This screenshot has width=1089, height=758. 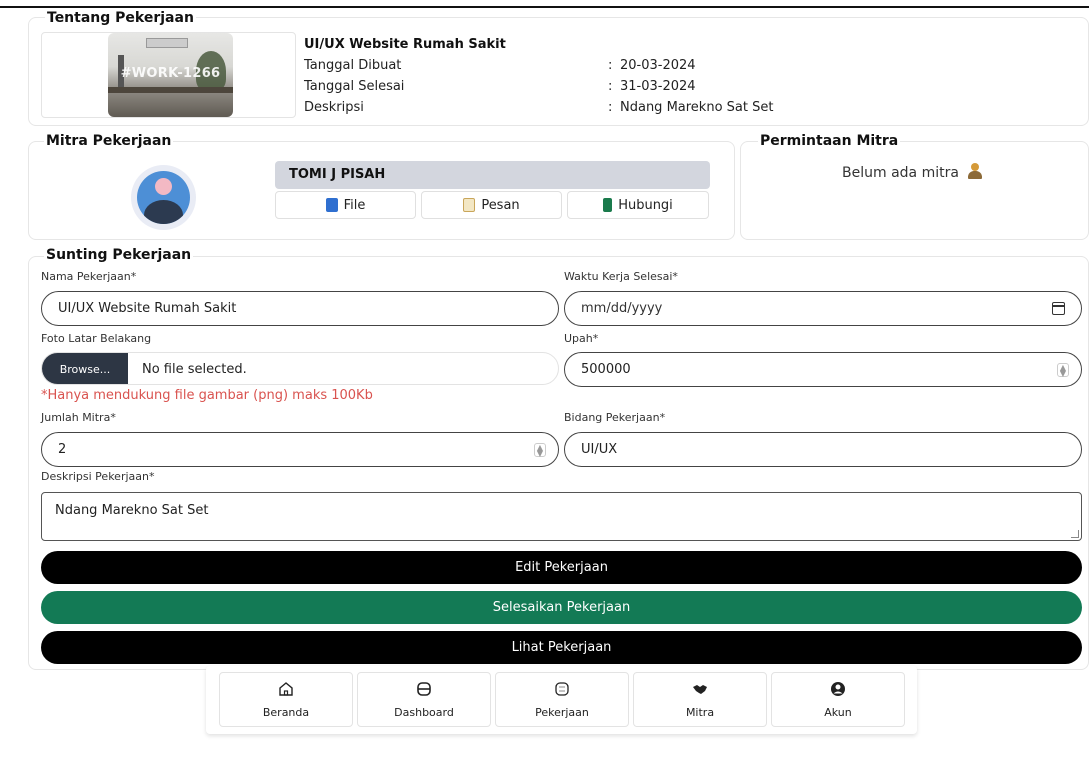 I want to click on permintaan-title: Permintaan Mitra, so click(x=829, y=141).